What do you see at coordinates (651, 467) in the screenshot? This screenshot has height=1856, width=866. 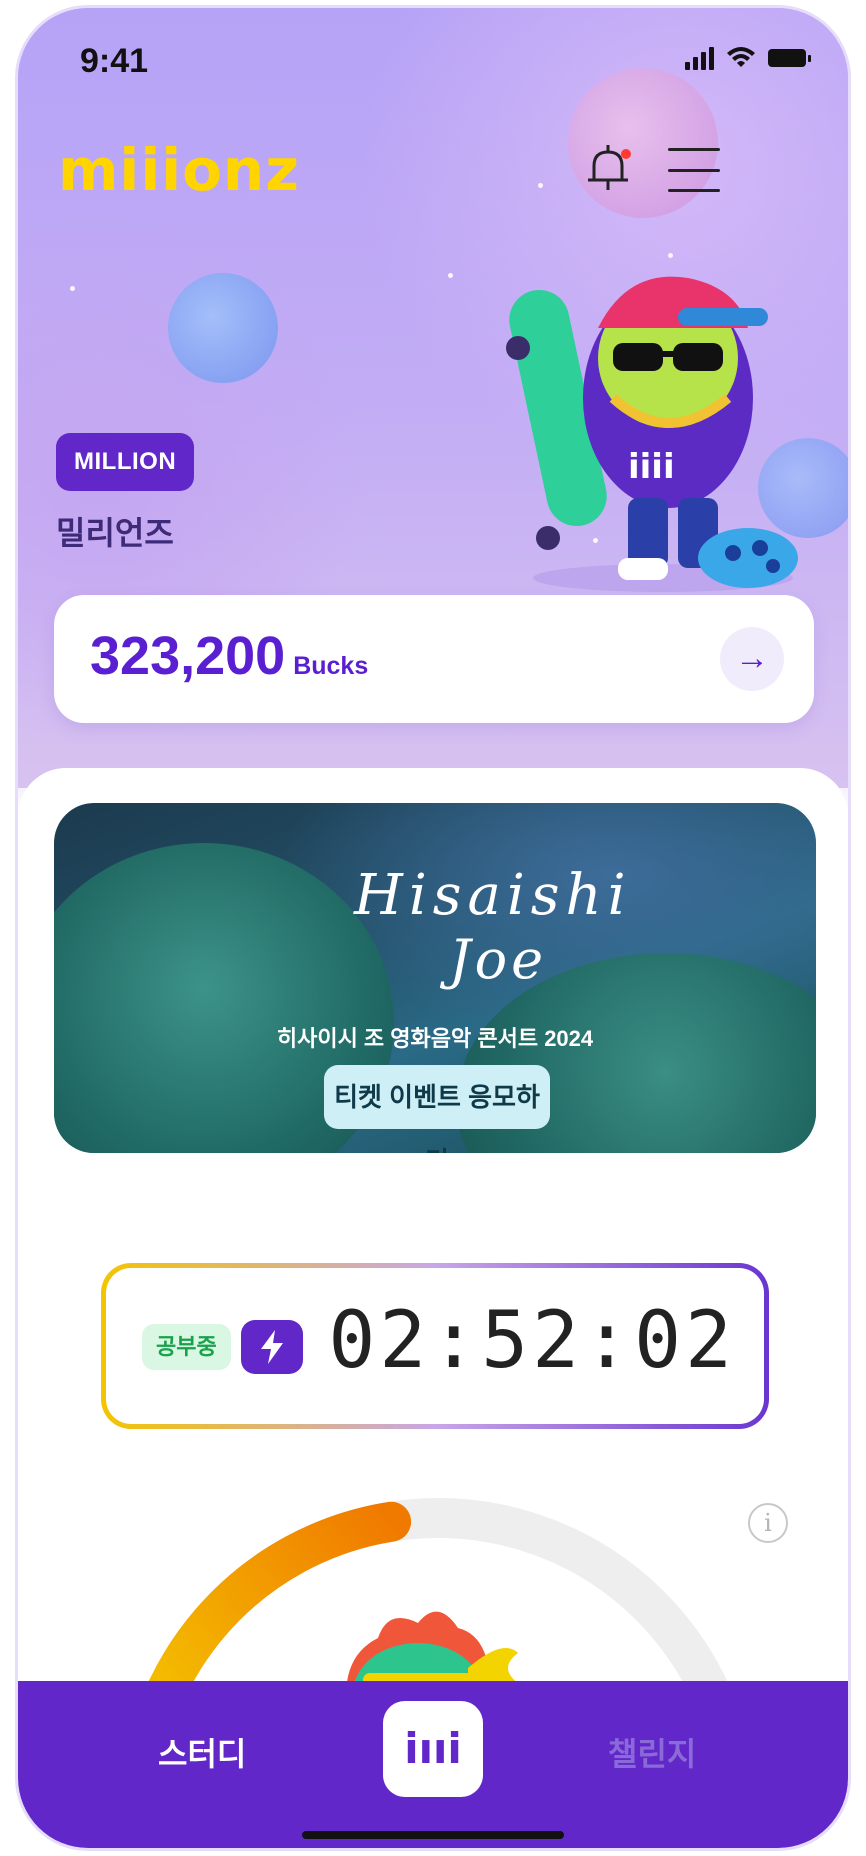 I see `svg-text: iiii` at bounding box center [651, 467].